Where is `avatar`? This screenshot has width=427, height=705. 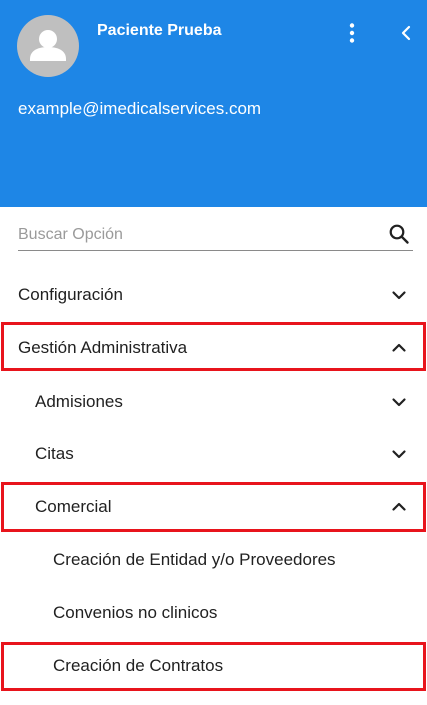 avatar is located at coordinates (48, 46).